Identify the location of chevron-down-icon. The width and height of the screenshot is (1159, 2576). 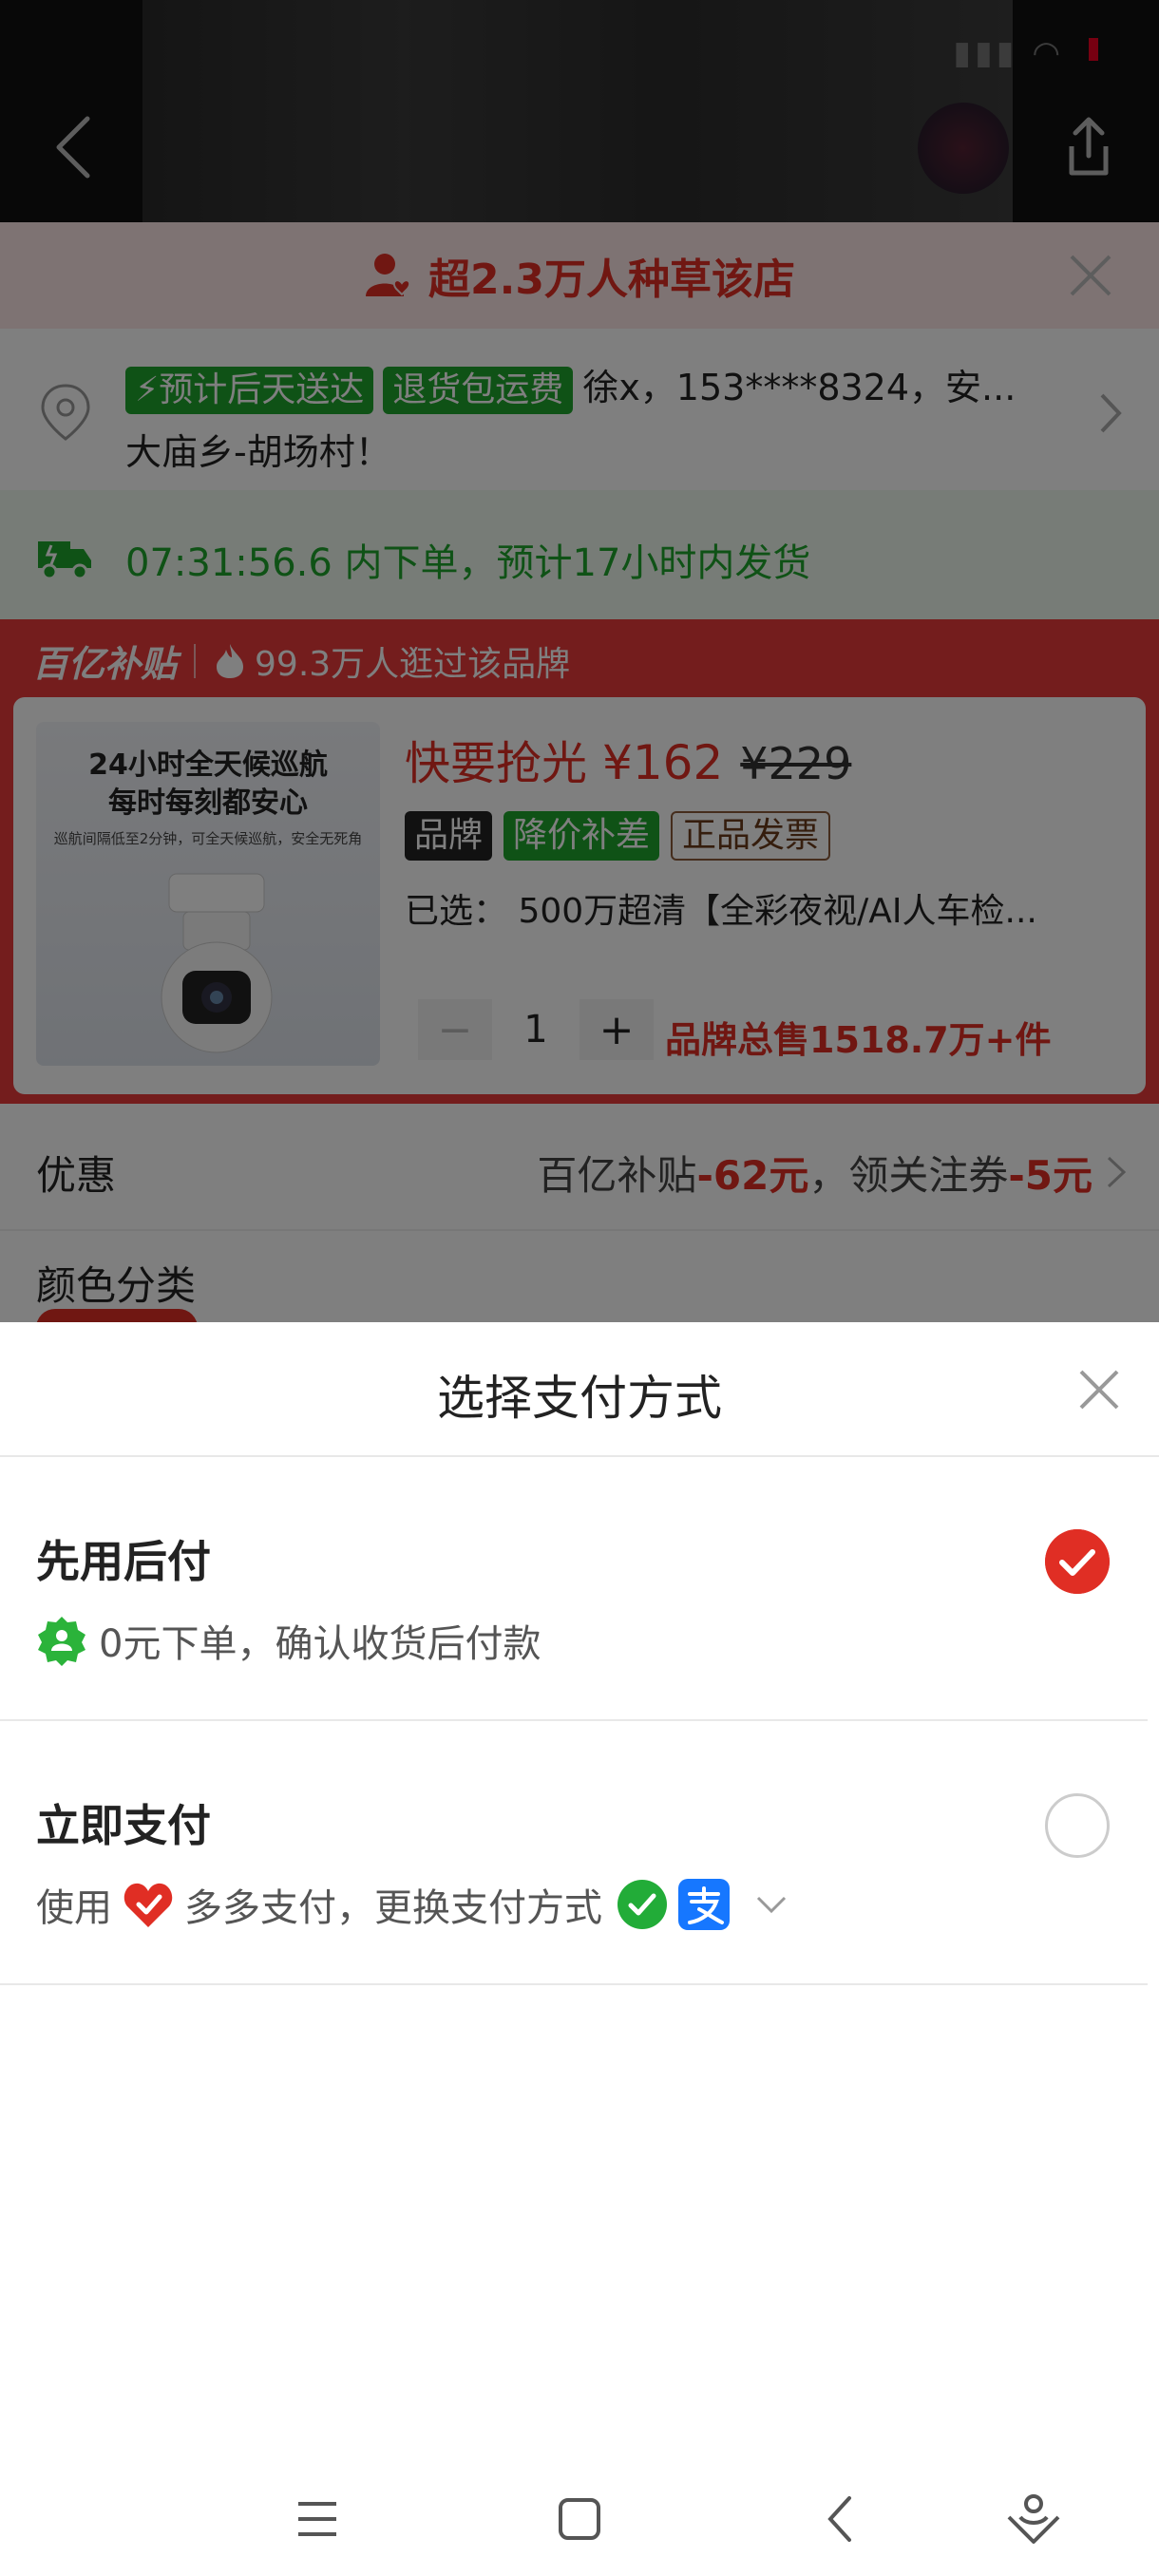
(771, 1904).